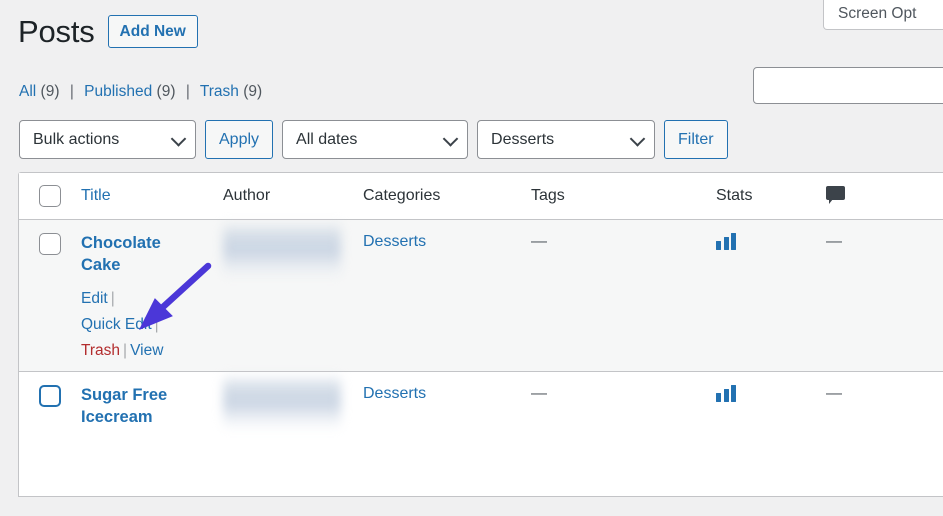  I want to click on views-links: All (9) | Published (9) | Trash (9), so click(140, 92).